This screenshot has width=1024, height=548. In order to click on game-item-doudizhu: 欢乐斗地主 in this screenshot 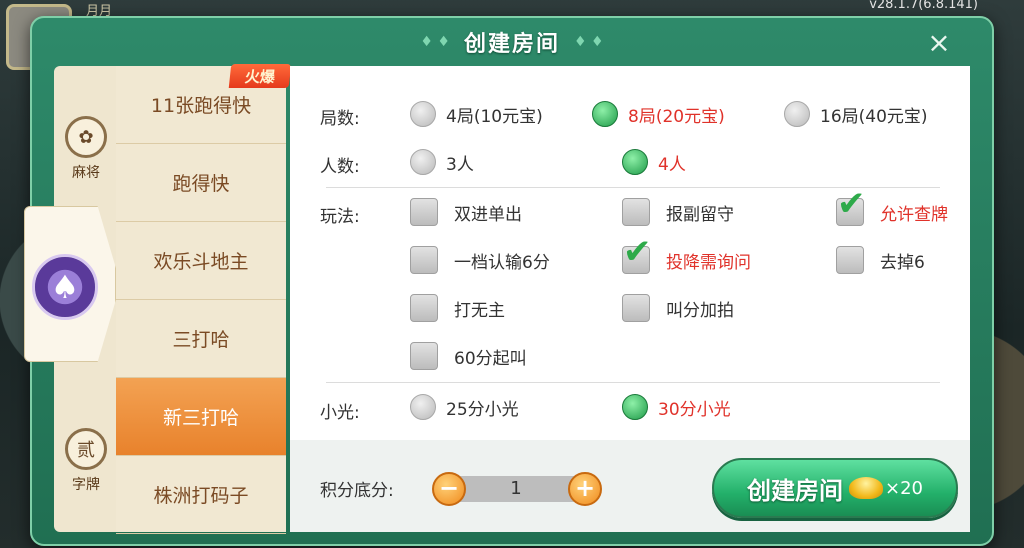, I will do `click(201, 261)`.